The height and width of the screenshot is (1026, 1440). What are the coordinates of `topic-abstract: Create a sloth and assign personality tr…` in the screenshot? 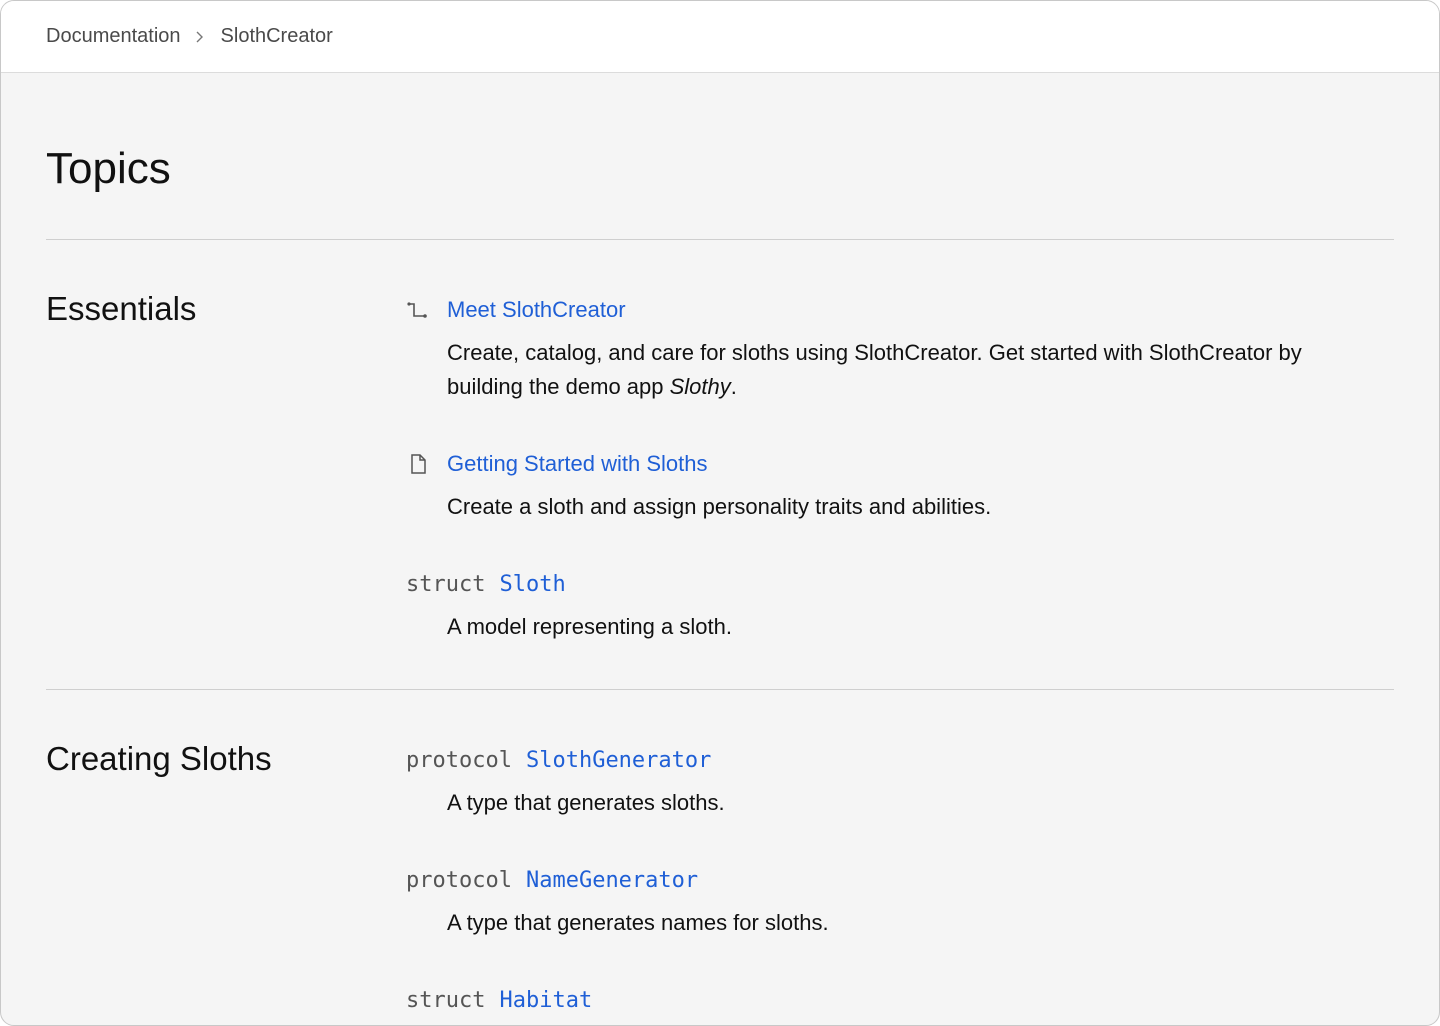 It's located at (719, 506).